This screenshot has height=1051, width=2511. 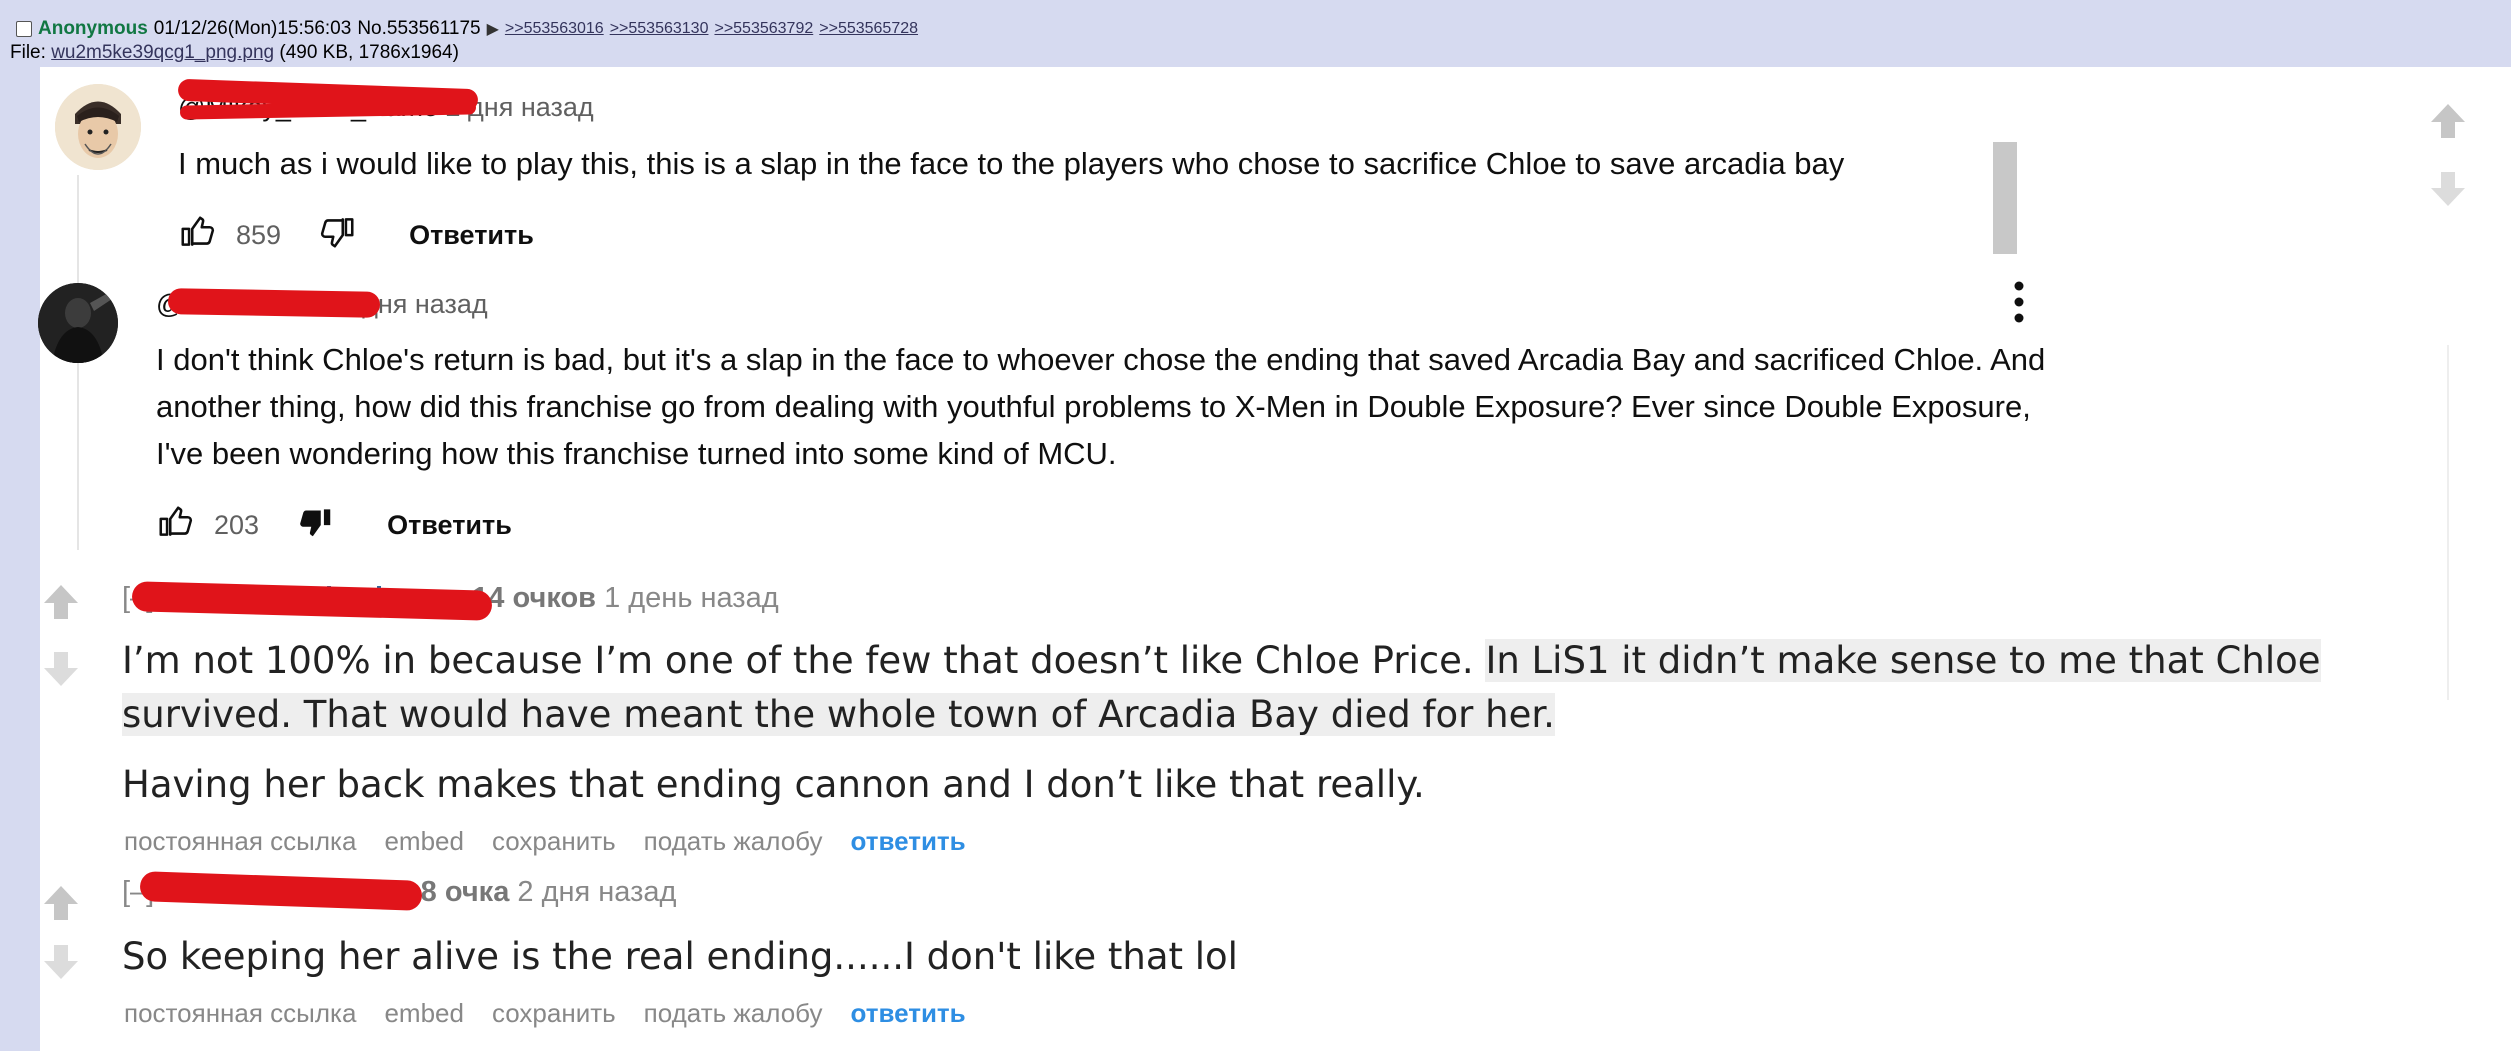 I want to click on reddit2-time: 2 дня назад, so click(x=596, y=892).